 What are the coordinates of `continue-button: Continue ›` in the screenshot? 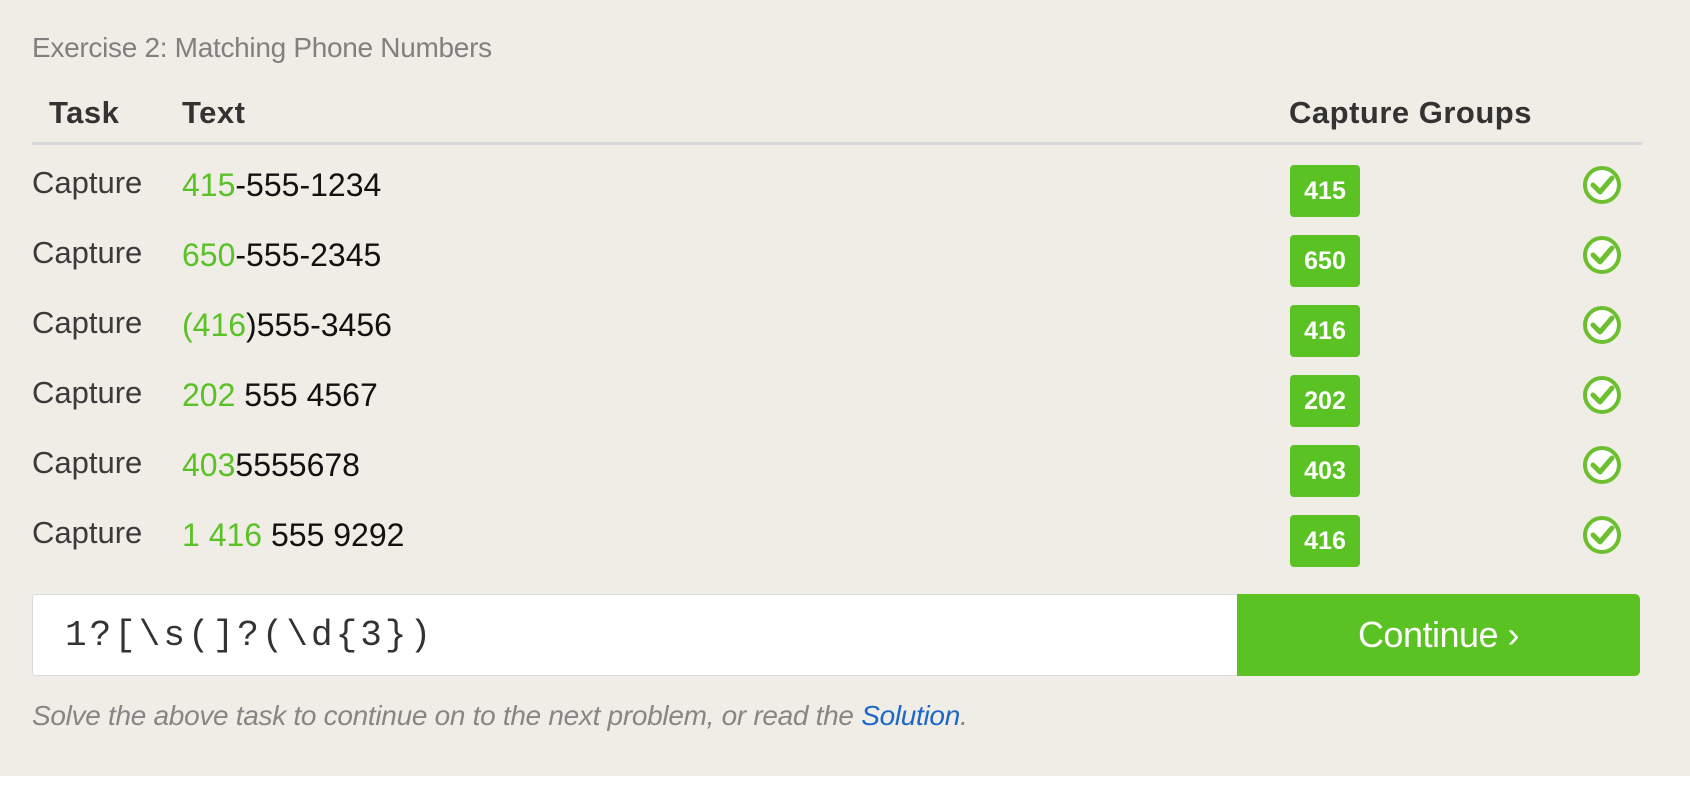 It's located at (1438, 635).